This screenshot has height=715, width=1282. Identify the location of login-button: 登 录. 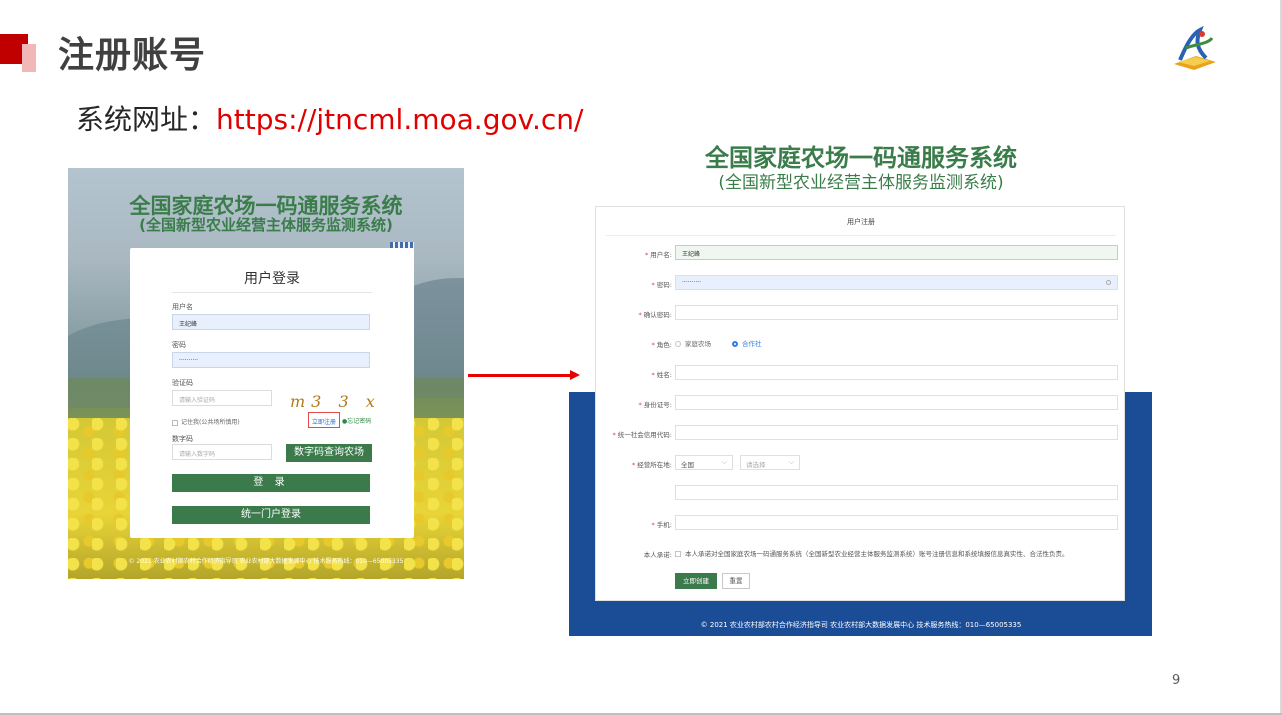
(271, 483).